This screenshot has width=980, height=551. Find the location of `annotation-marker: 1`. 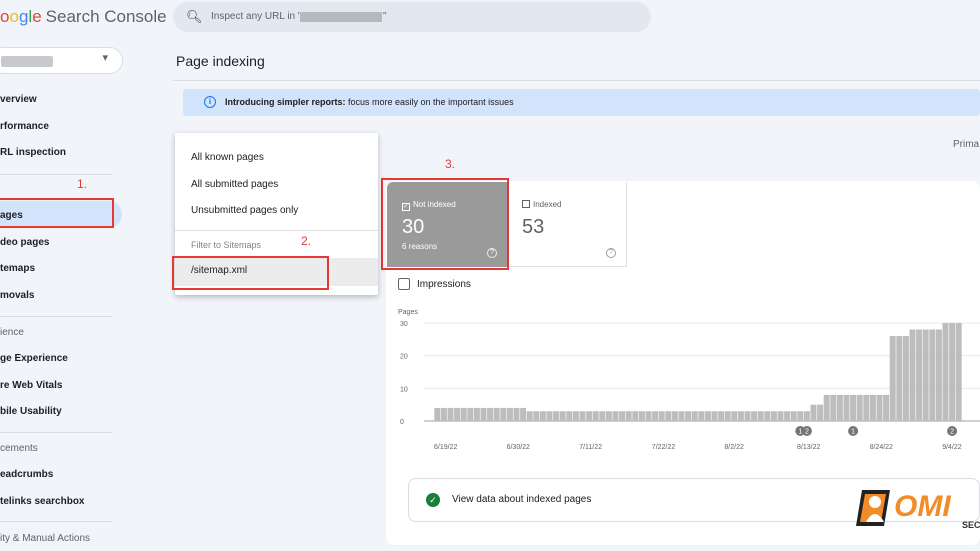

annotation-marker: 1 is located at coordinates (853, 431).